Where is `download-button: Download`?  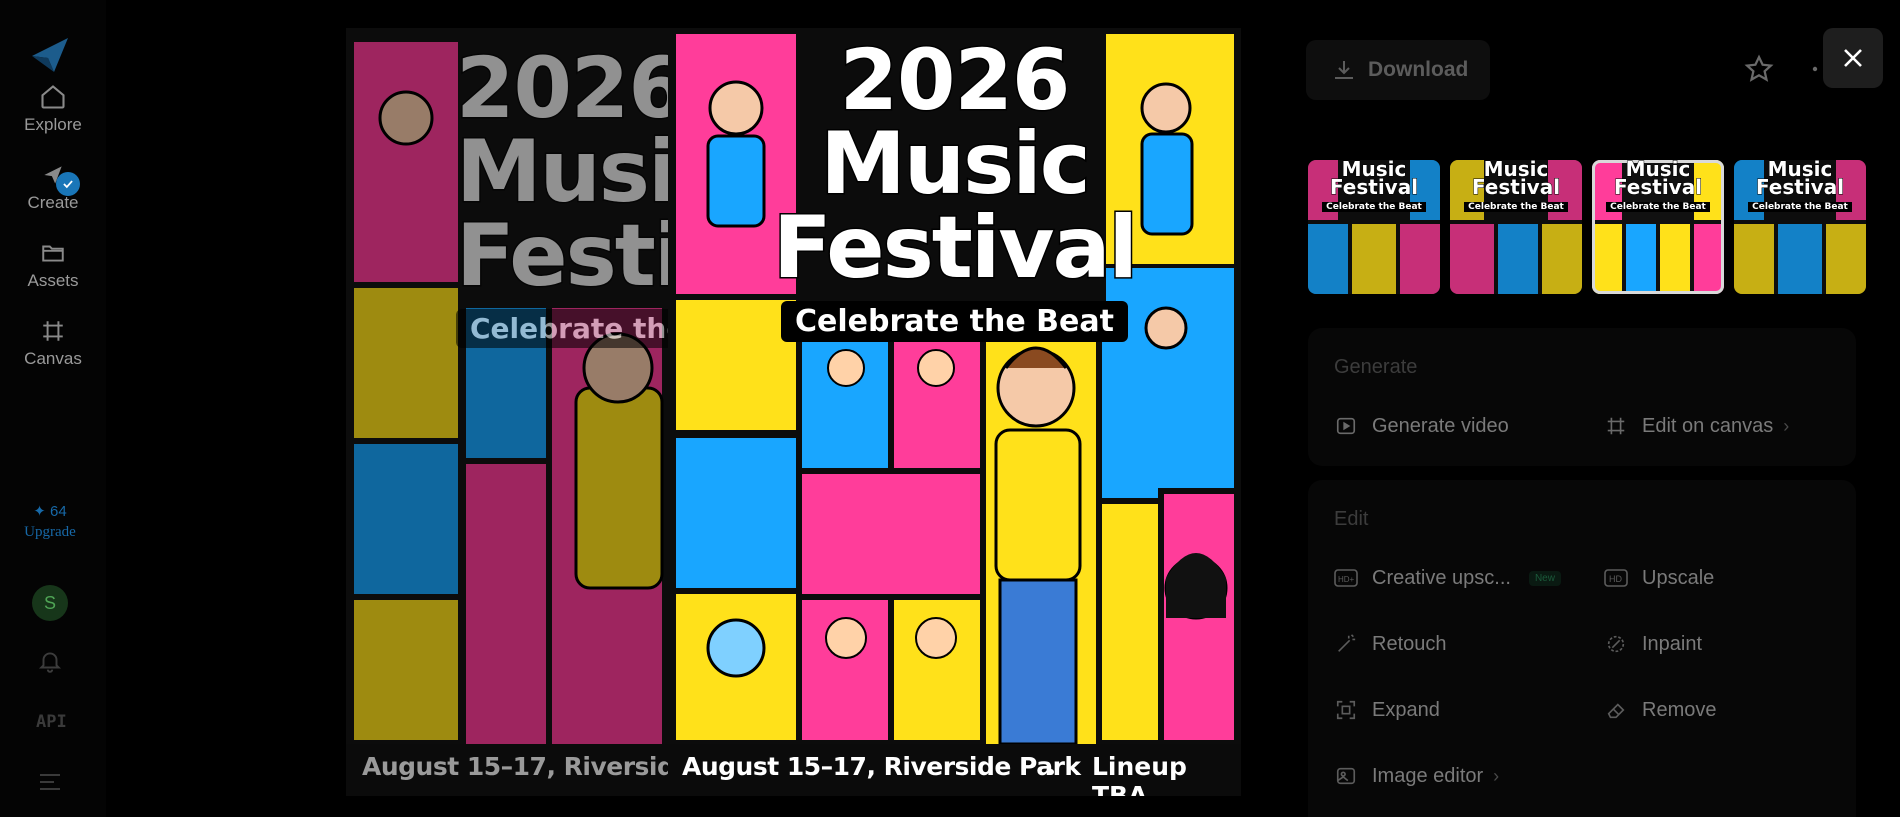
download-button: Download is located at coordinates (1398, 70).